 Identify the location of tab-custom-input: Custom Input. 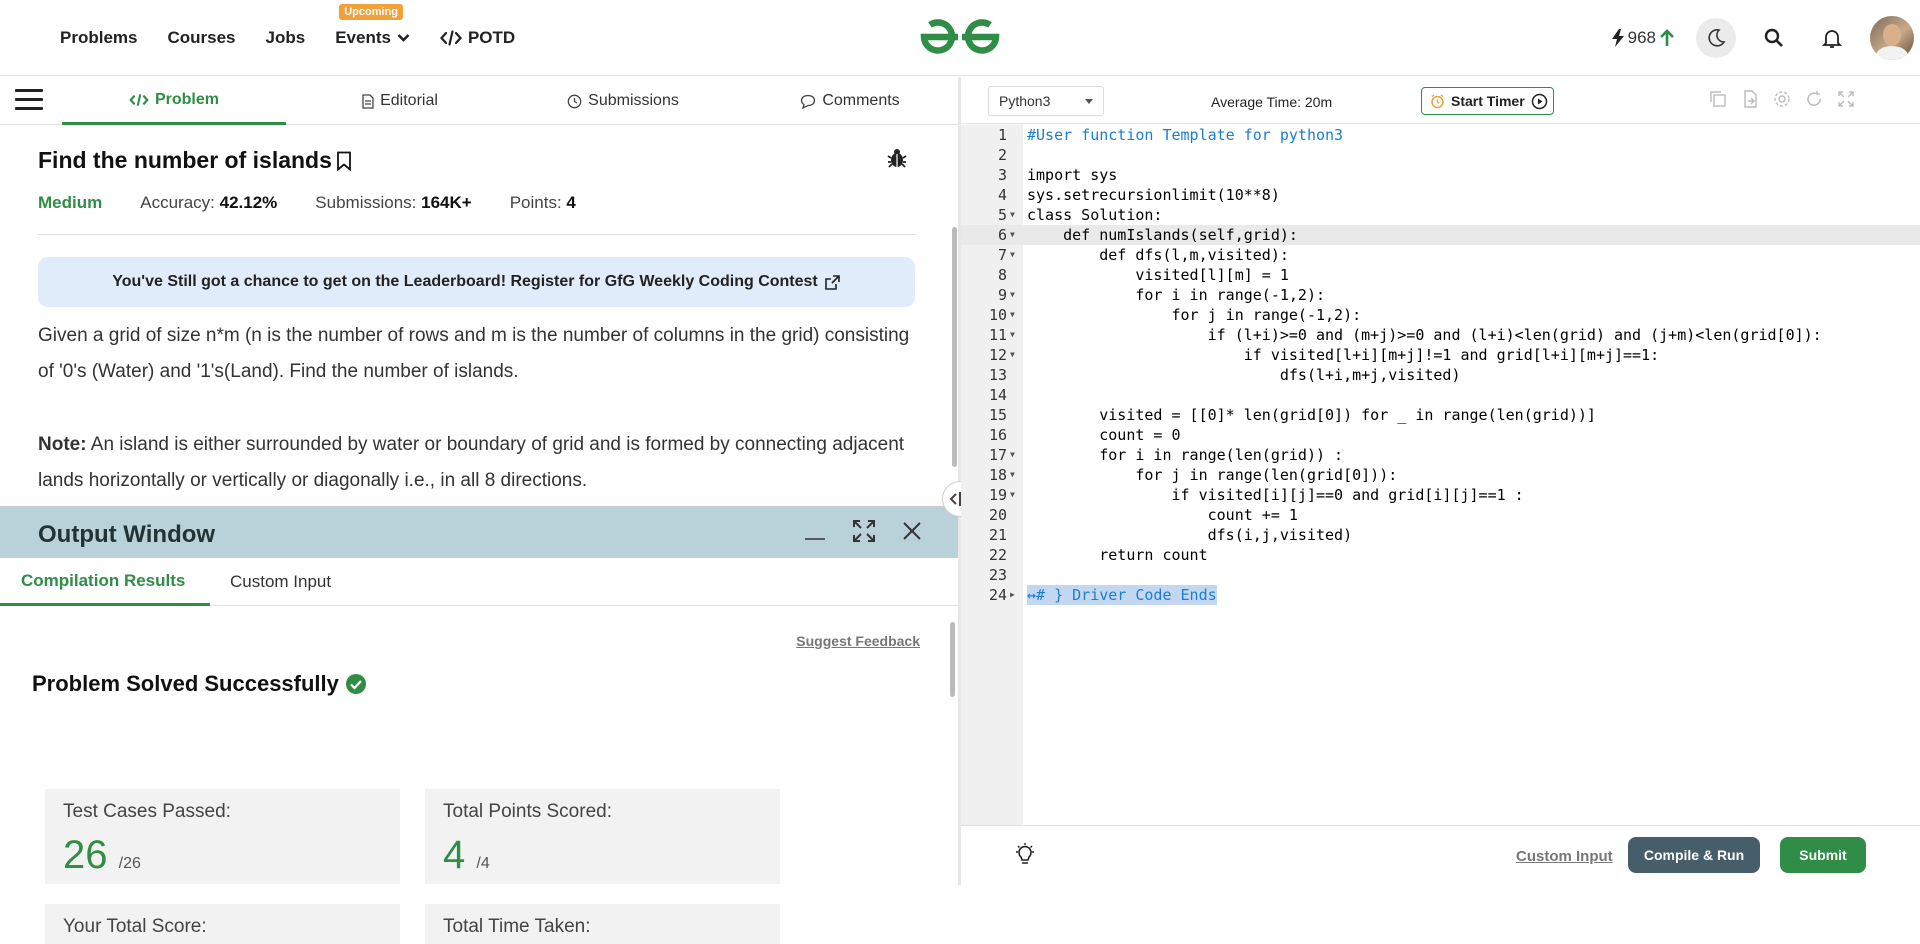
(290, 582).